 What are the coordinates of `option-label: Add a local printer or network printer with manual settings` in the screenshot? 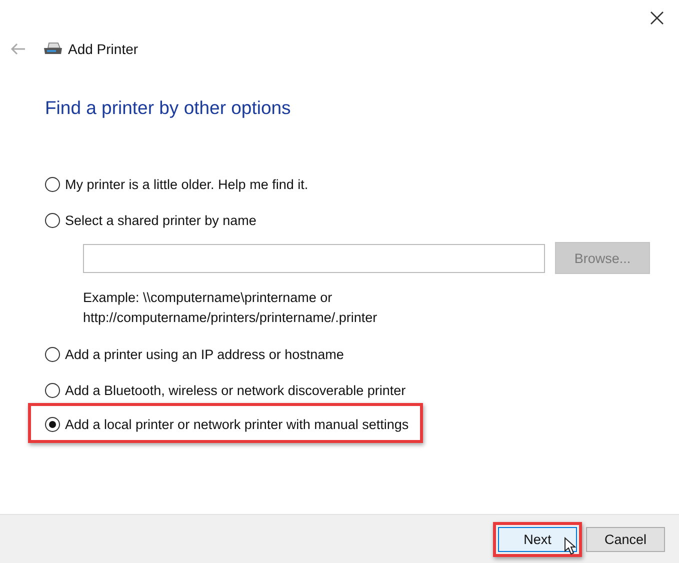 It's located at (237, 424).